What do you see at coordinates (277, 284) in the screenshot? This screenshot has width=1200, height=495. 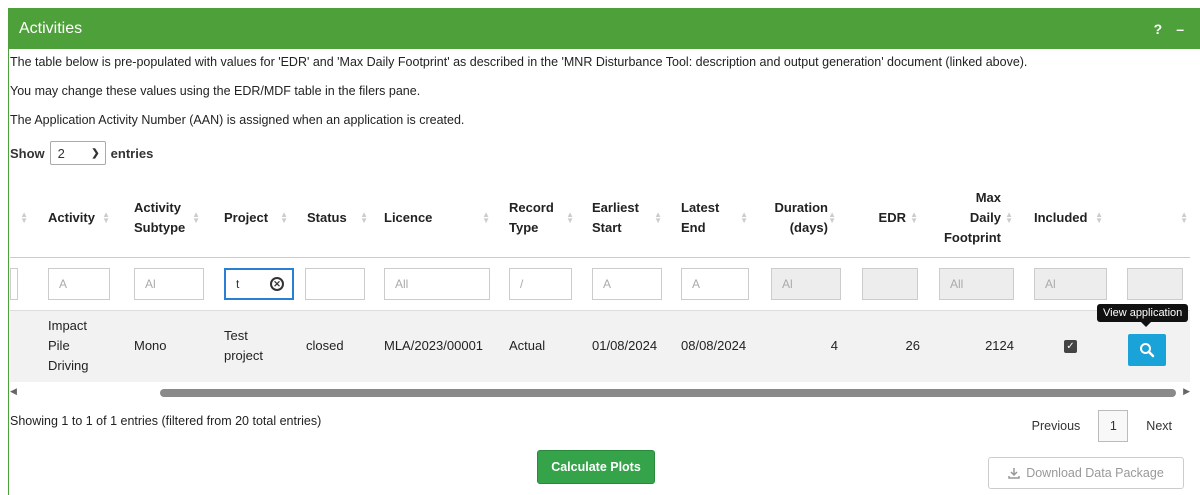 I see `clear-icon: ✕` at bounding box center [277, 284].